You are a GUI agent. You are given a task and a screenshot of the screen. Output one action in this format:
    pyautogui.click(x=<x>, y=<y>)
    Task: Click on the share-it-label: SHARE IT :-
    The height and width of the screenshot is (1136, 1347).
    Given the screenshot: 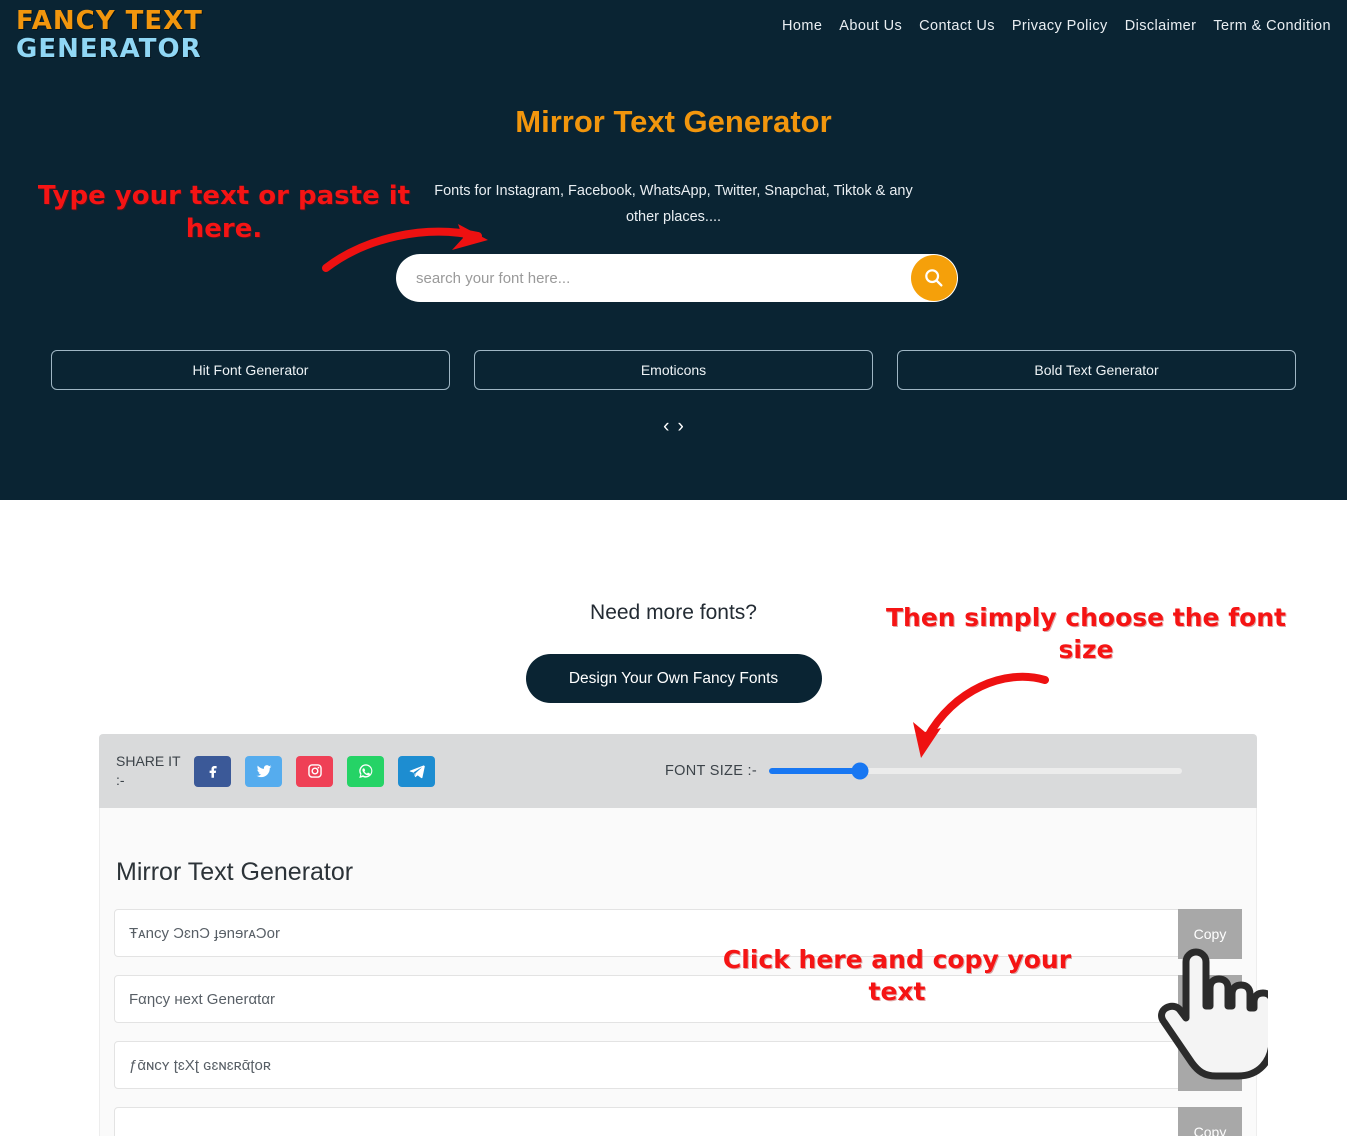 What is the action you would take?
    pyautogui.click(x=148, y=770)
    